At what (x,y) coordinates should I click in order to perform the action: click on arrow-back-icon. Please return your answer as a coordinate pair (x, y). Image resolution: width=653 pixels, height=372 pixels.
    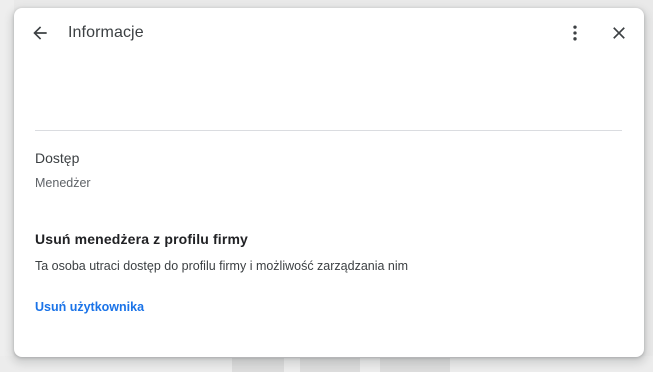
    Looking at the image, I should click on (40, 33).